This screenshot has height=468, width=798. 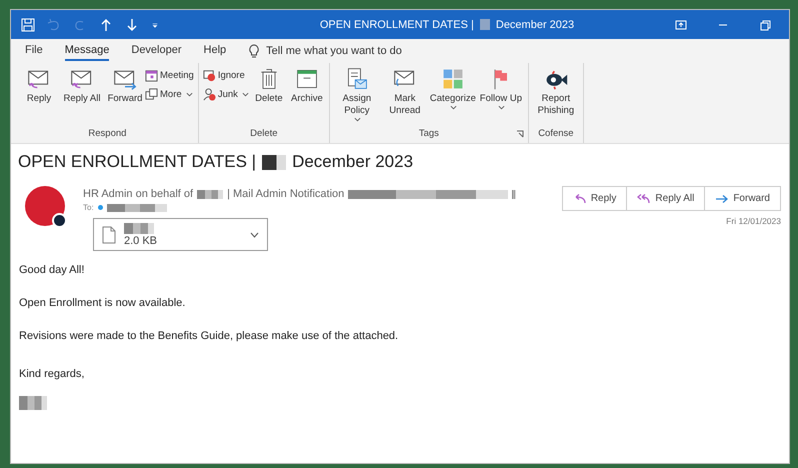 I want to click on sender-text: HR Admin on behalf of, so click(x=138, y=194).